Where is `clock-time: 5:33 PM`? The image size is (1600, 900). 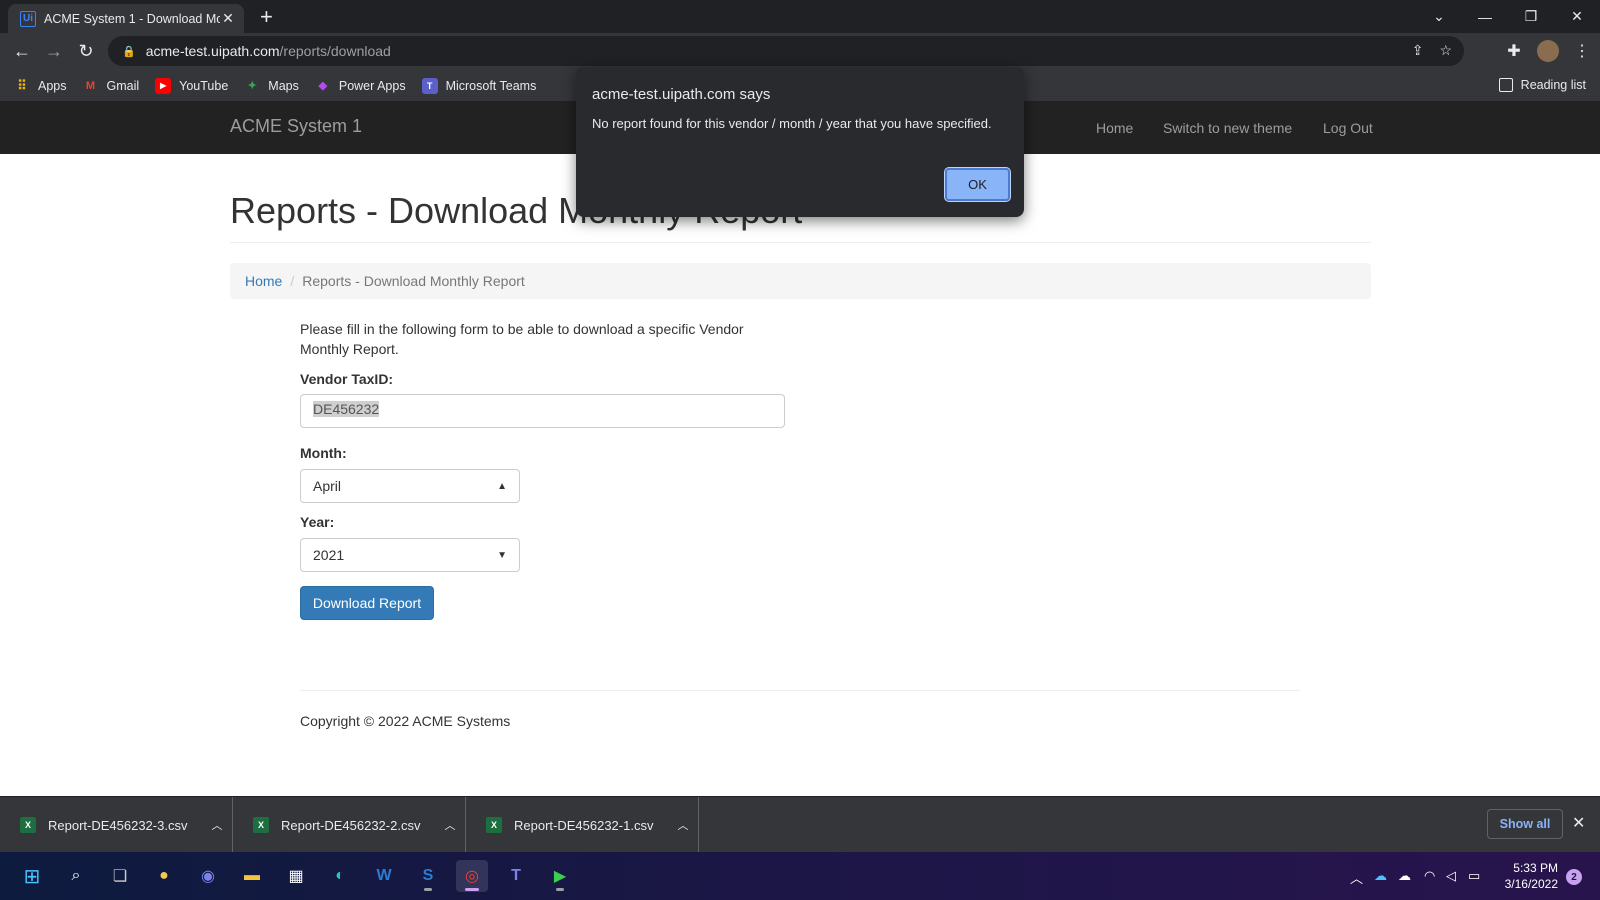 clock-time: 5:33 PM is located at coordinates (1535, 868).